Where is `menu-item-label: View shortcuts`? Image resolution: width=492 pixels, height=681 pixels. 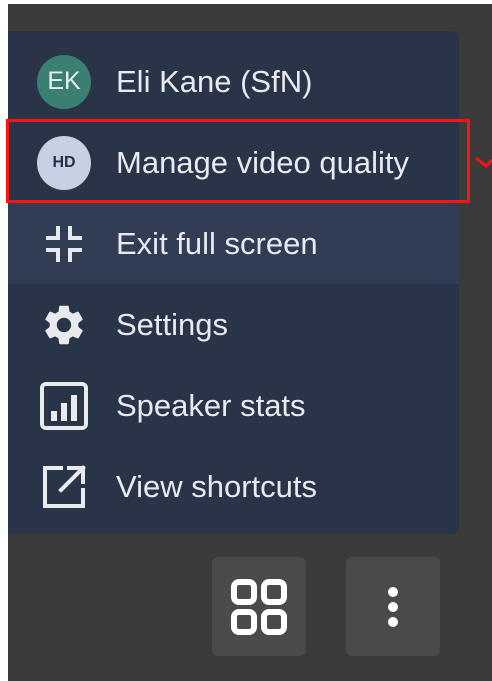 menu-item-label: View shortcuts is located at coordinates (217, 486).